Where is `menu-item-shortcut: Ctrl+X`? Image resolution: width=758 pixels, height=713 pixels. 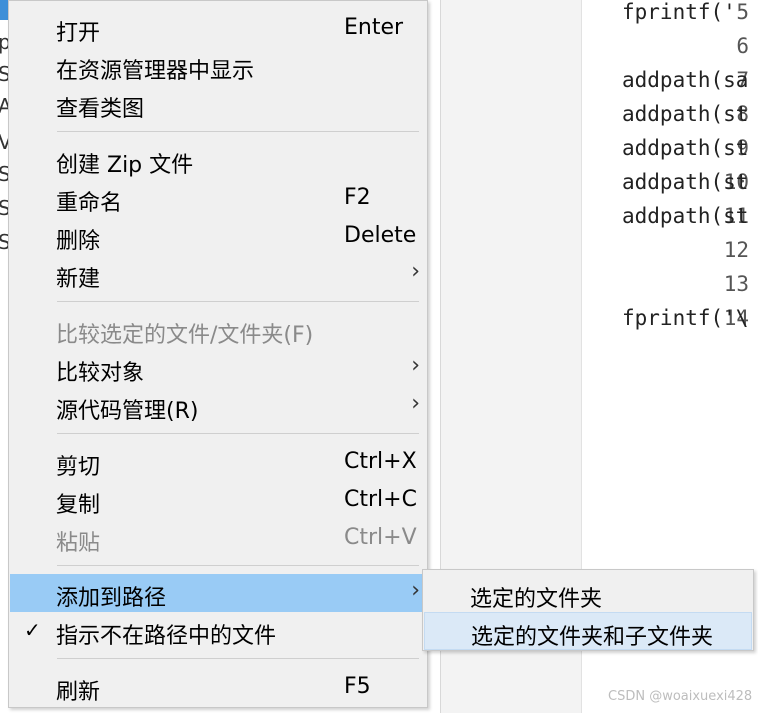
menu-item-shortcut: Ctrl+X is located at coordinates (380, 461).